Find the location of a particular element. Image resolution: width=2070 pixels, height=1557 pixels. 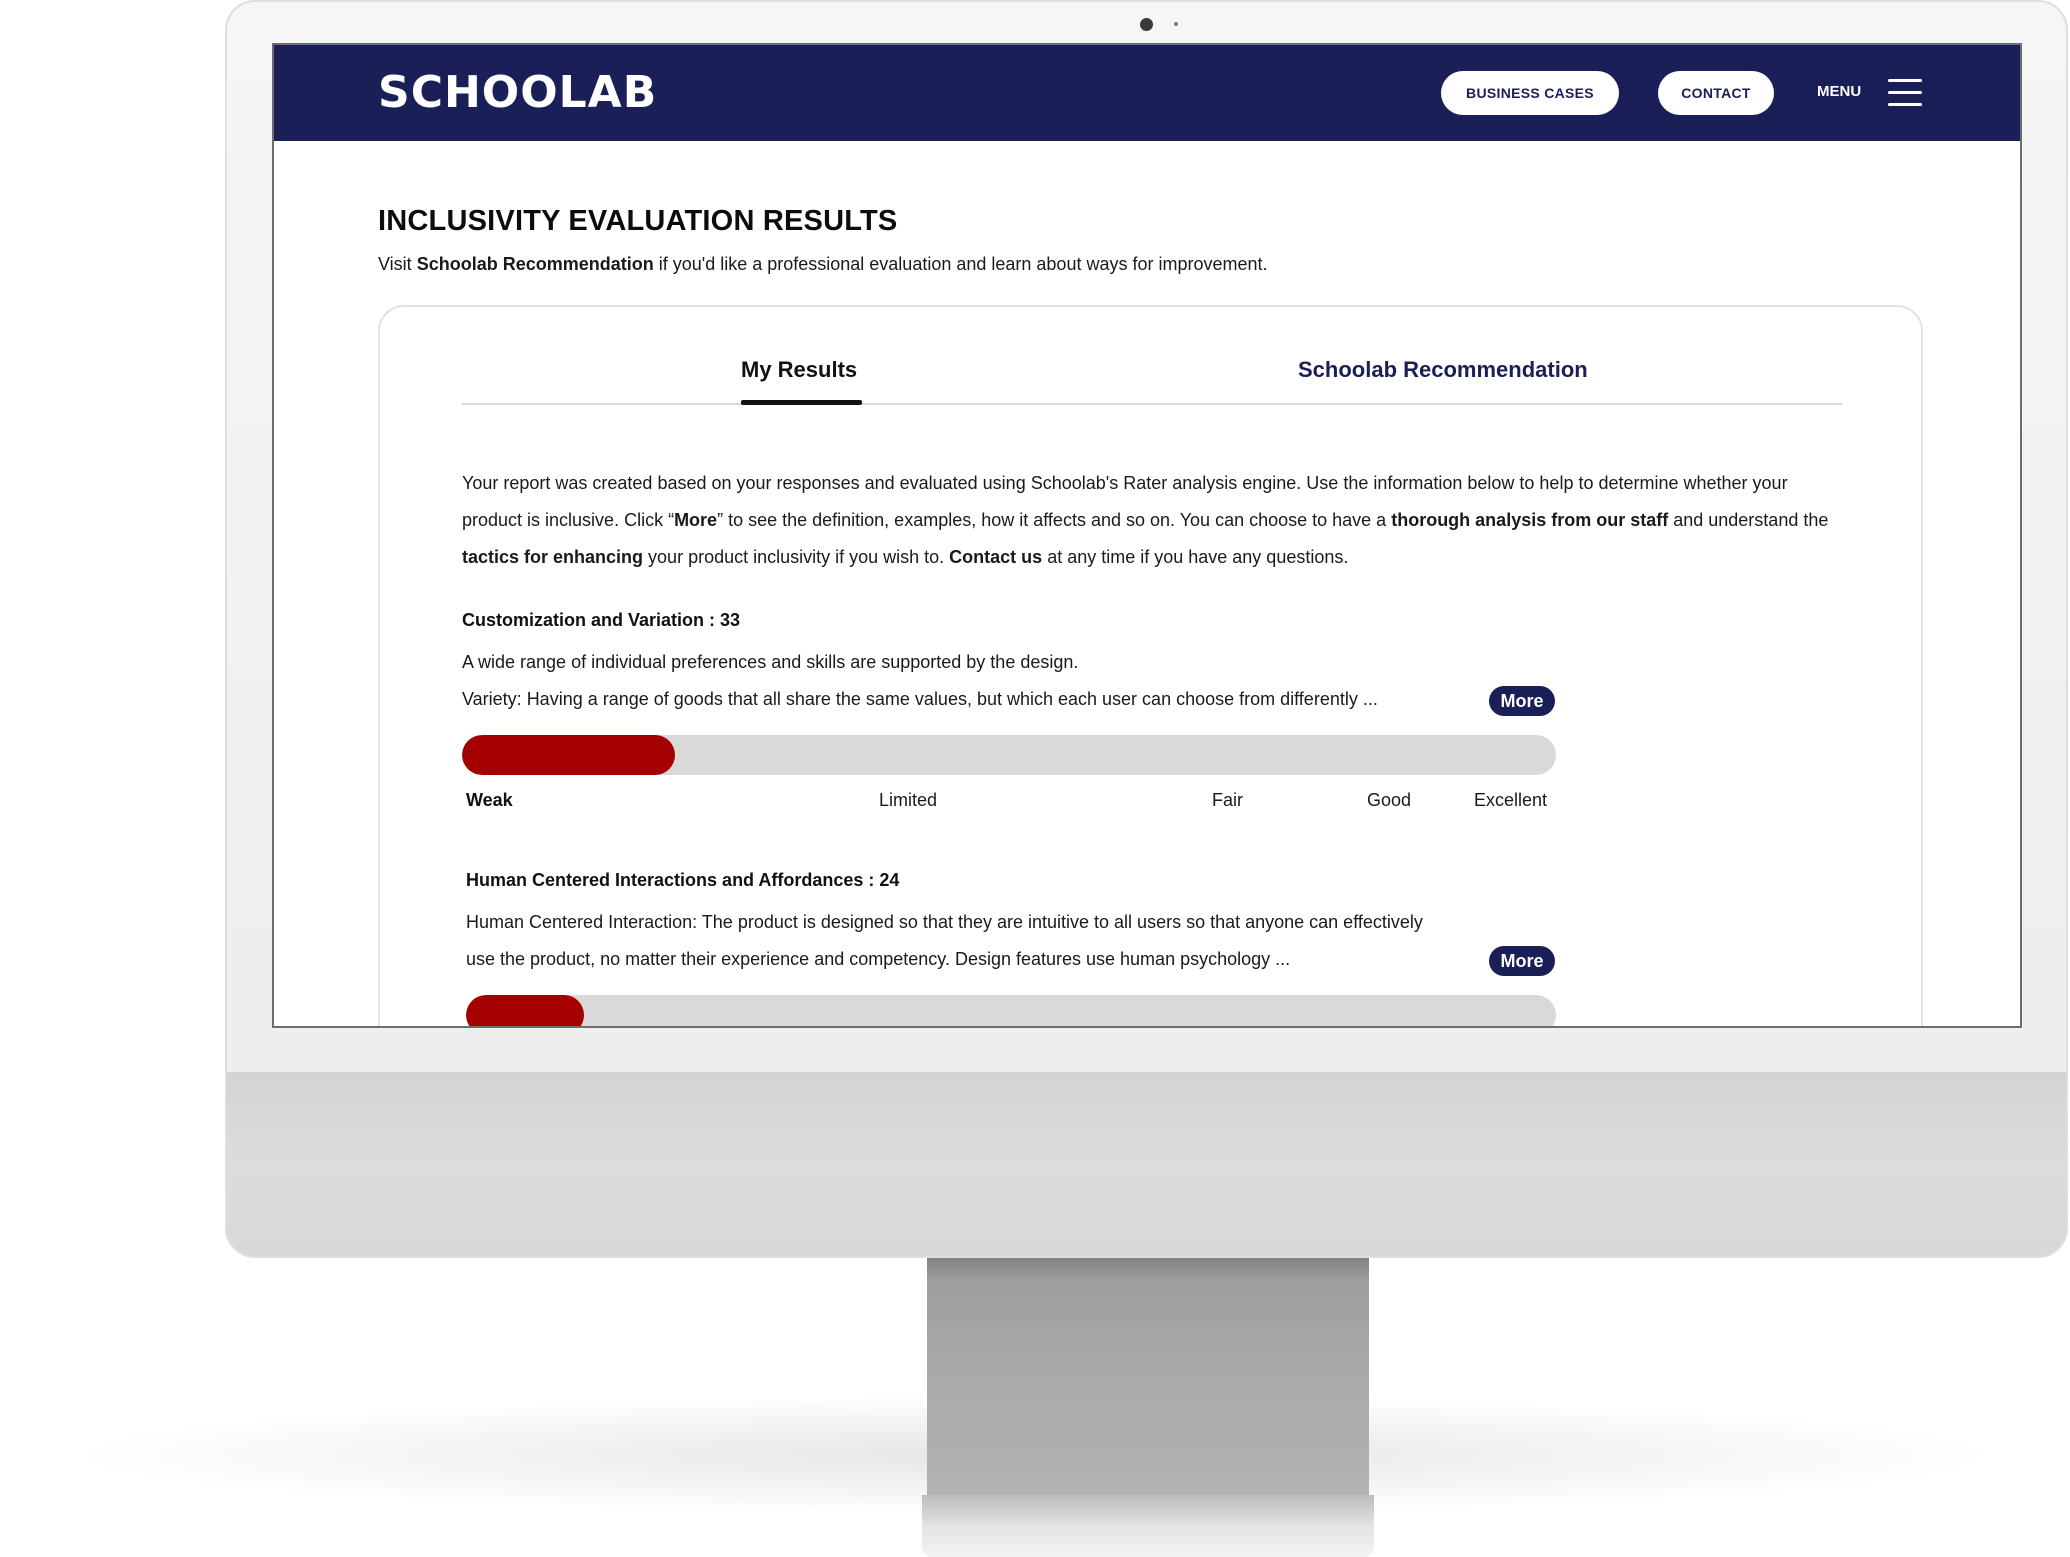

scale-limited: Limited is located at coordinates (908, 800).